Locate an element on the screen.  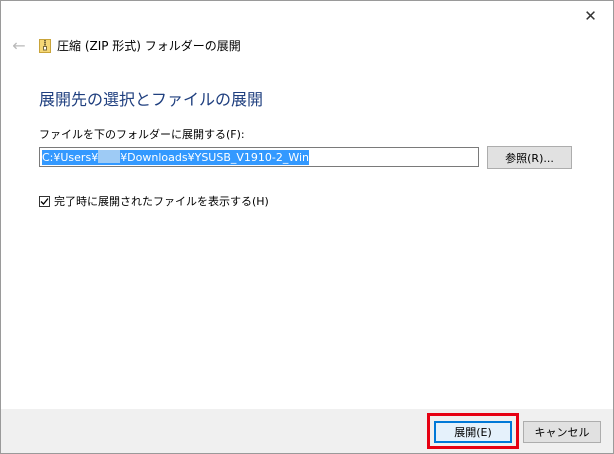
show-files-option: 完了時に展開されたファイルを表示する(H) is located at coordinates (154, 201).